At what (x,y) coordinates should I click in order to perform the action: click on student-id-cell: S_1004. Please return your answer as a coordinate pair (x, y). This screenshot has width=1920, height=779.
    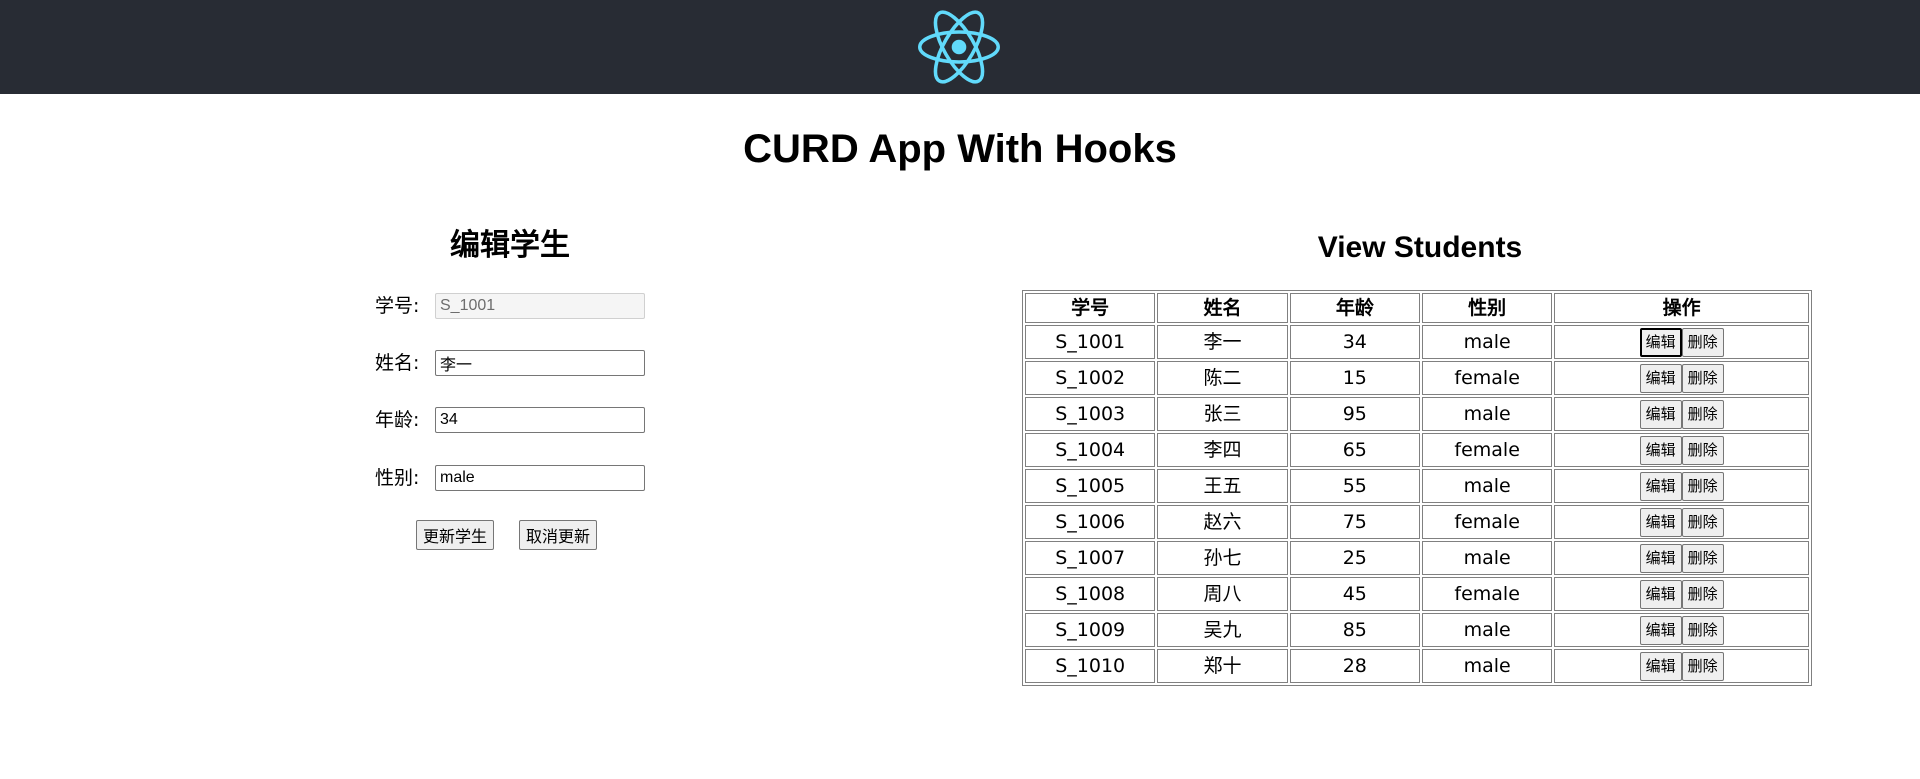
    Looking at the image, I should click on (1090, 450).